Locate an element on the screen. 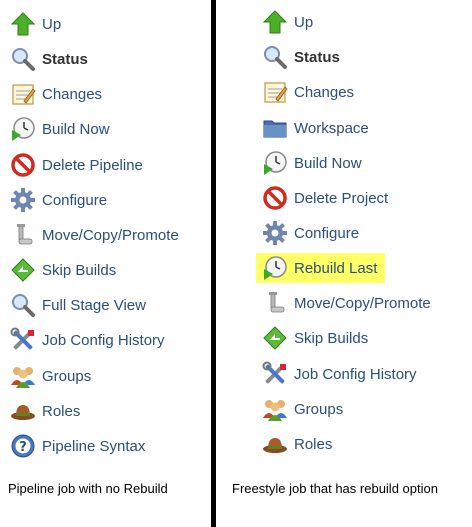 The image size is (472, 527). sidebar-item-label: Delete Pipeline is located at coordinates (92, 165).